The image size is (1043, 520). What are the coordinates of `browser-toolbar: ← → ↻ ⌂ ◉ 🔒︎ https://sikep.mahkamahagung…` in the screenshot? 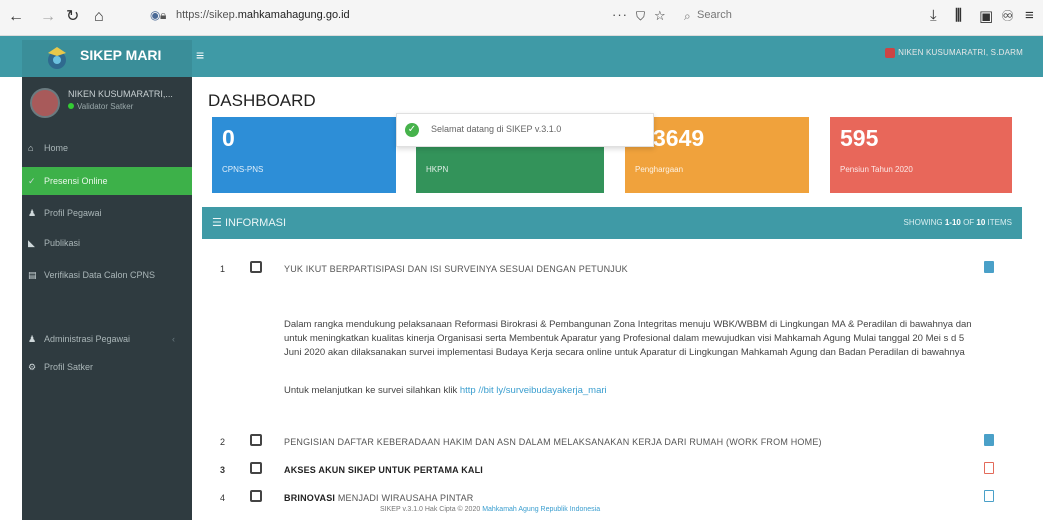 It's located at (521, 18).